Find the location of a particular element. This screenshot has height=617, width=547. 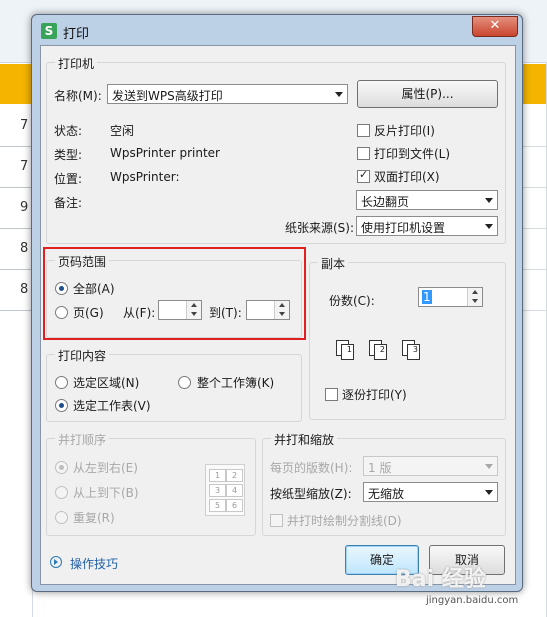

reverse-print-checkbox is located at coordinates (363, 130).